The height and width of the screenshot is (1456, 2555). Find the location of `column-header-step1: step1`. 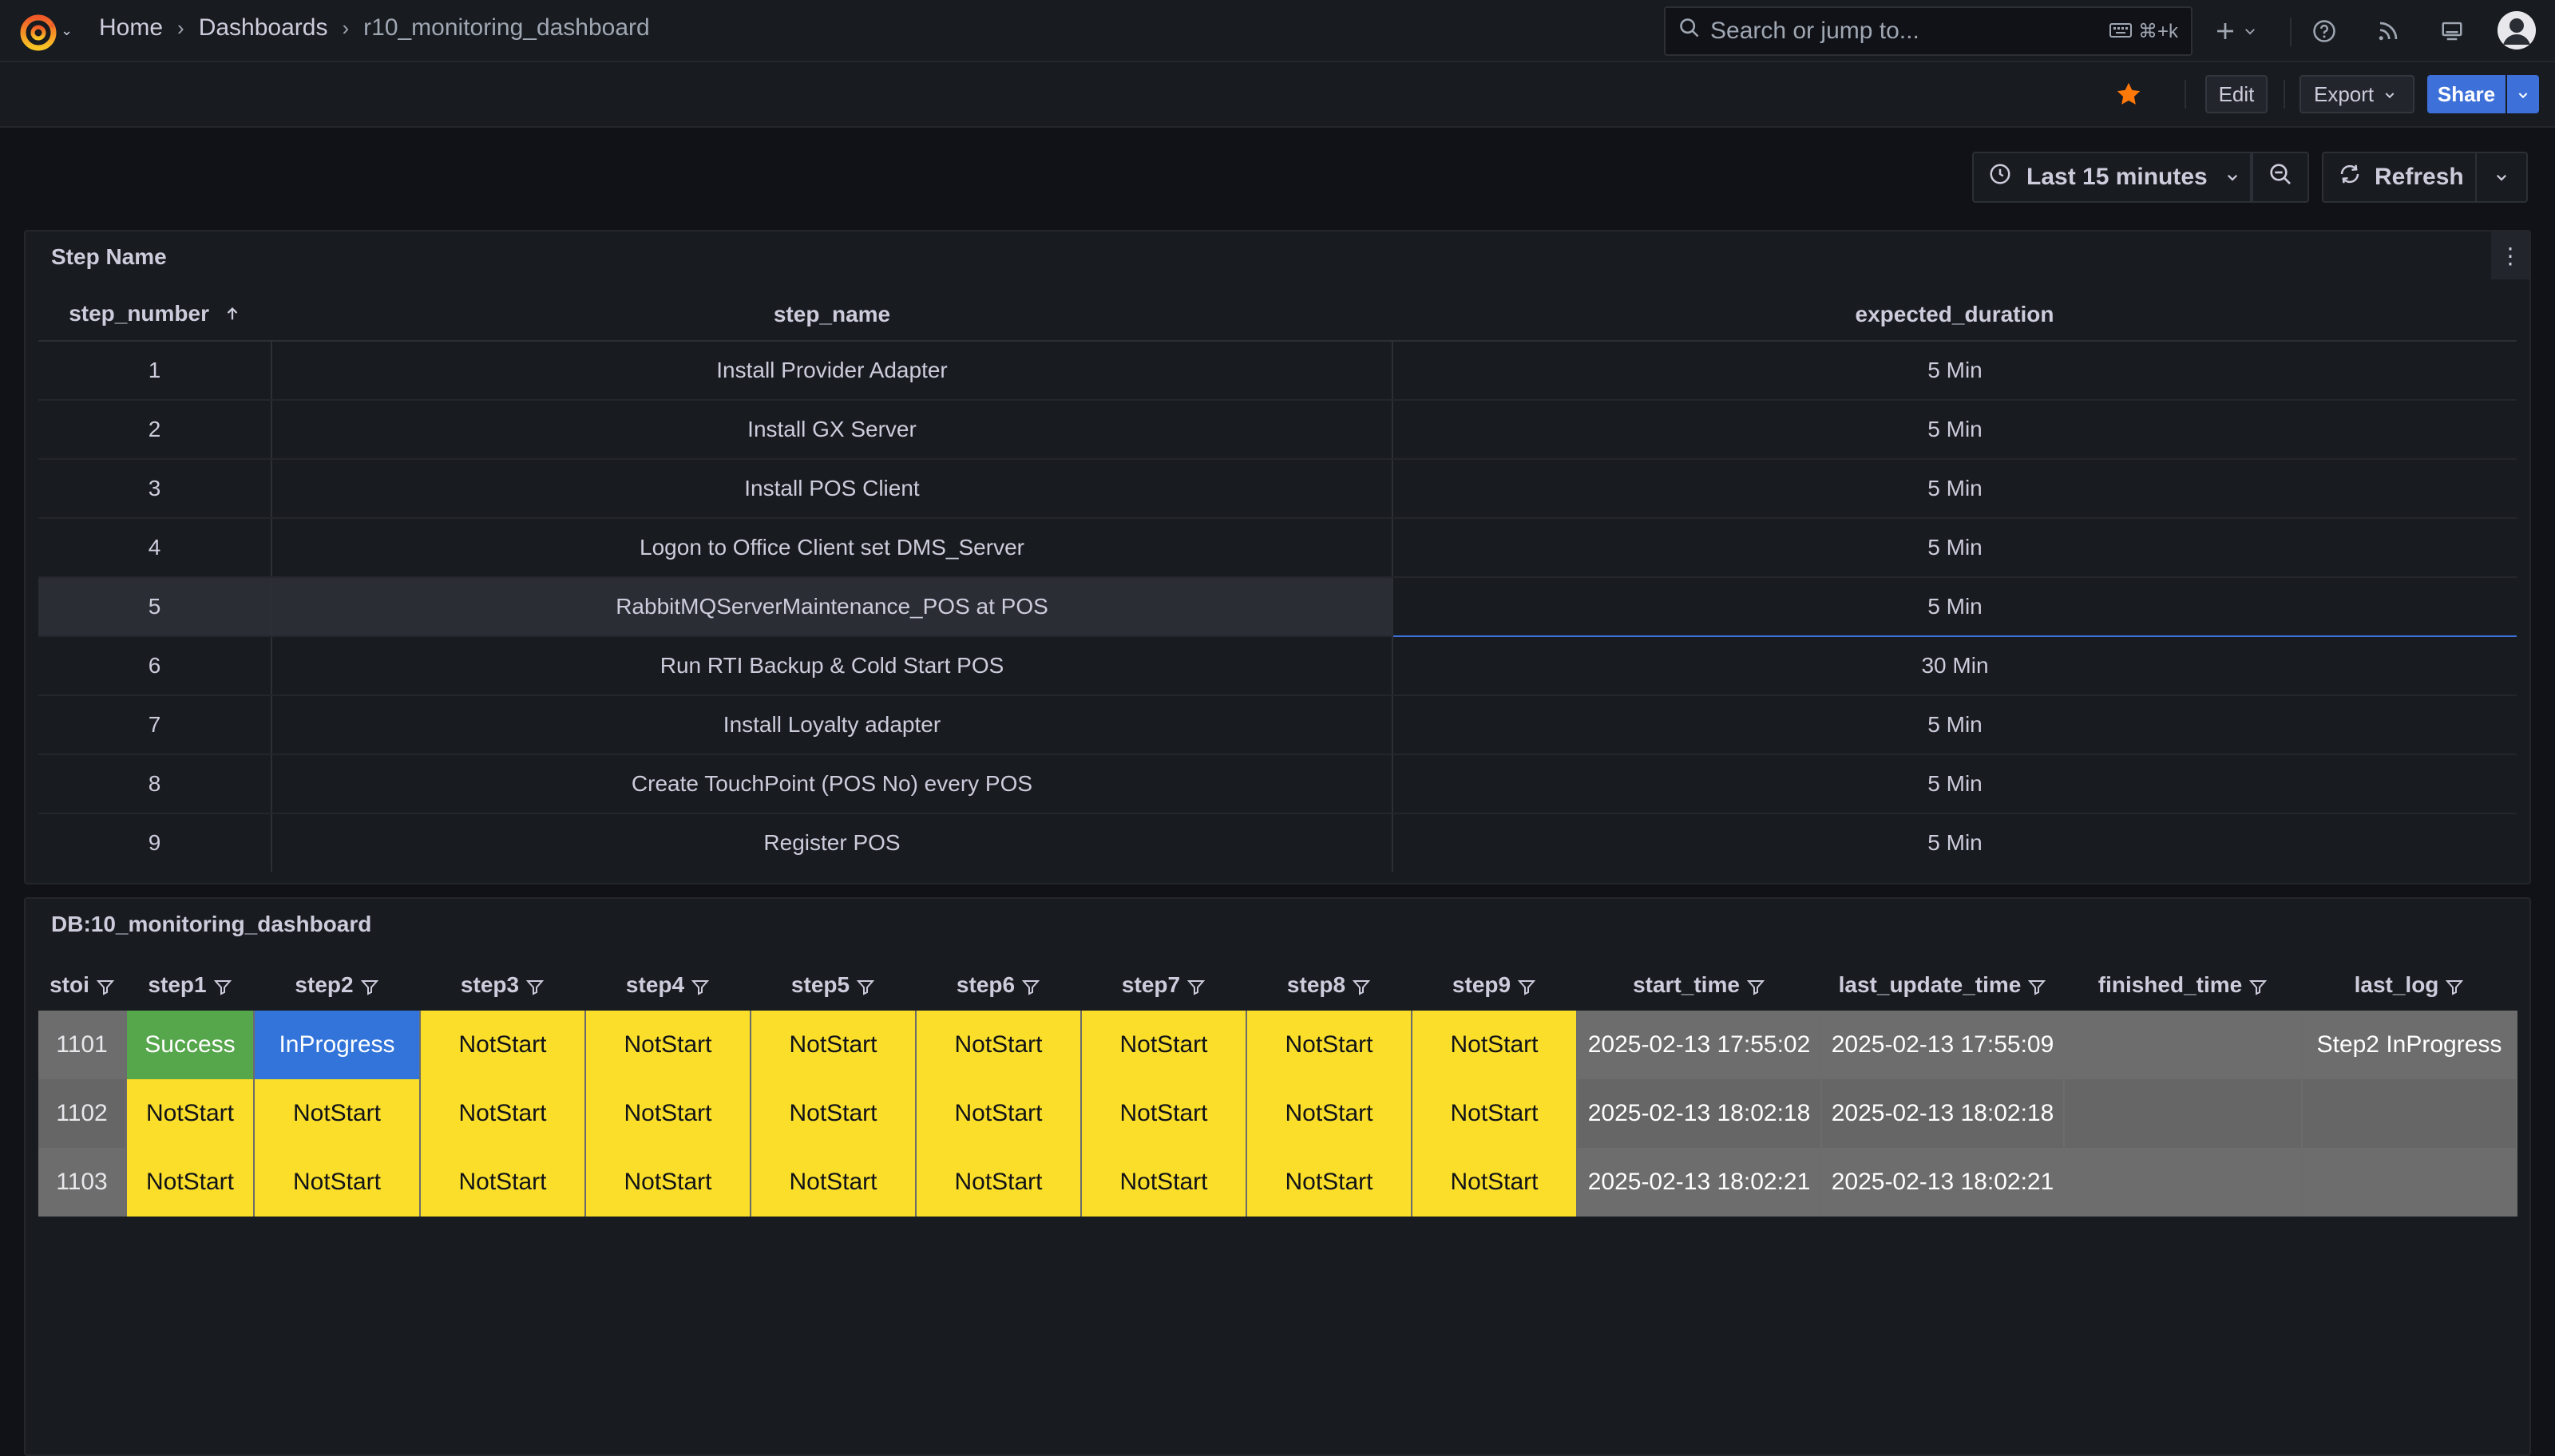

column-header-step1: step1 is located at coordinates (190, 985).